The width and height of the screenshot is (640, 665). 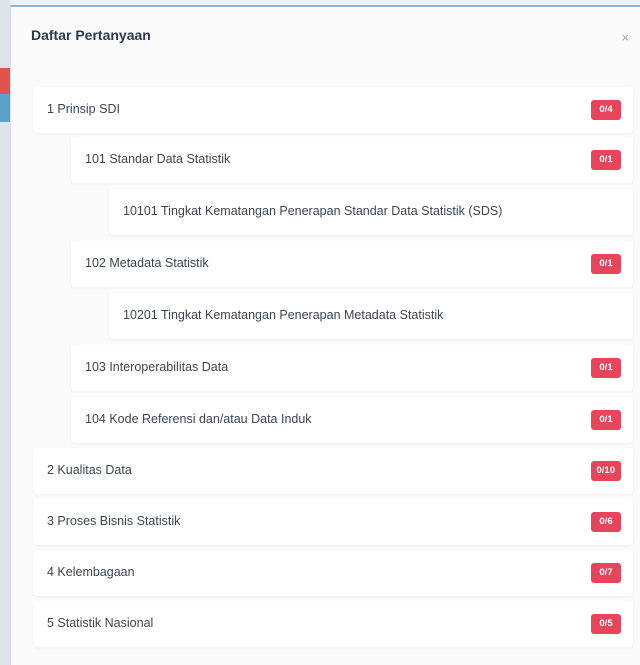 What do you see at coordinates (352, 264) in the screenshot?
I see `tree-item-102: 102 Metadata Statistik 0/1` at bounding box center [352, 264].